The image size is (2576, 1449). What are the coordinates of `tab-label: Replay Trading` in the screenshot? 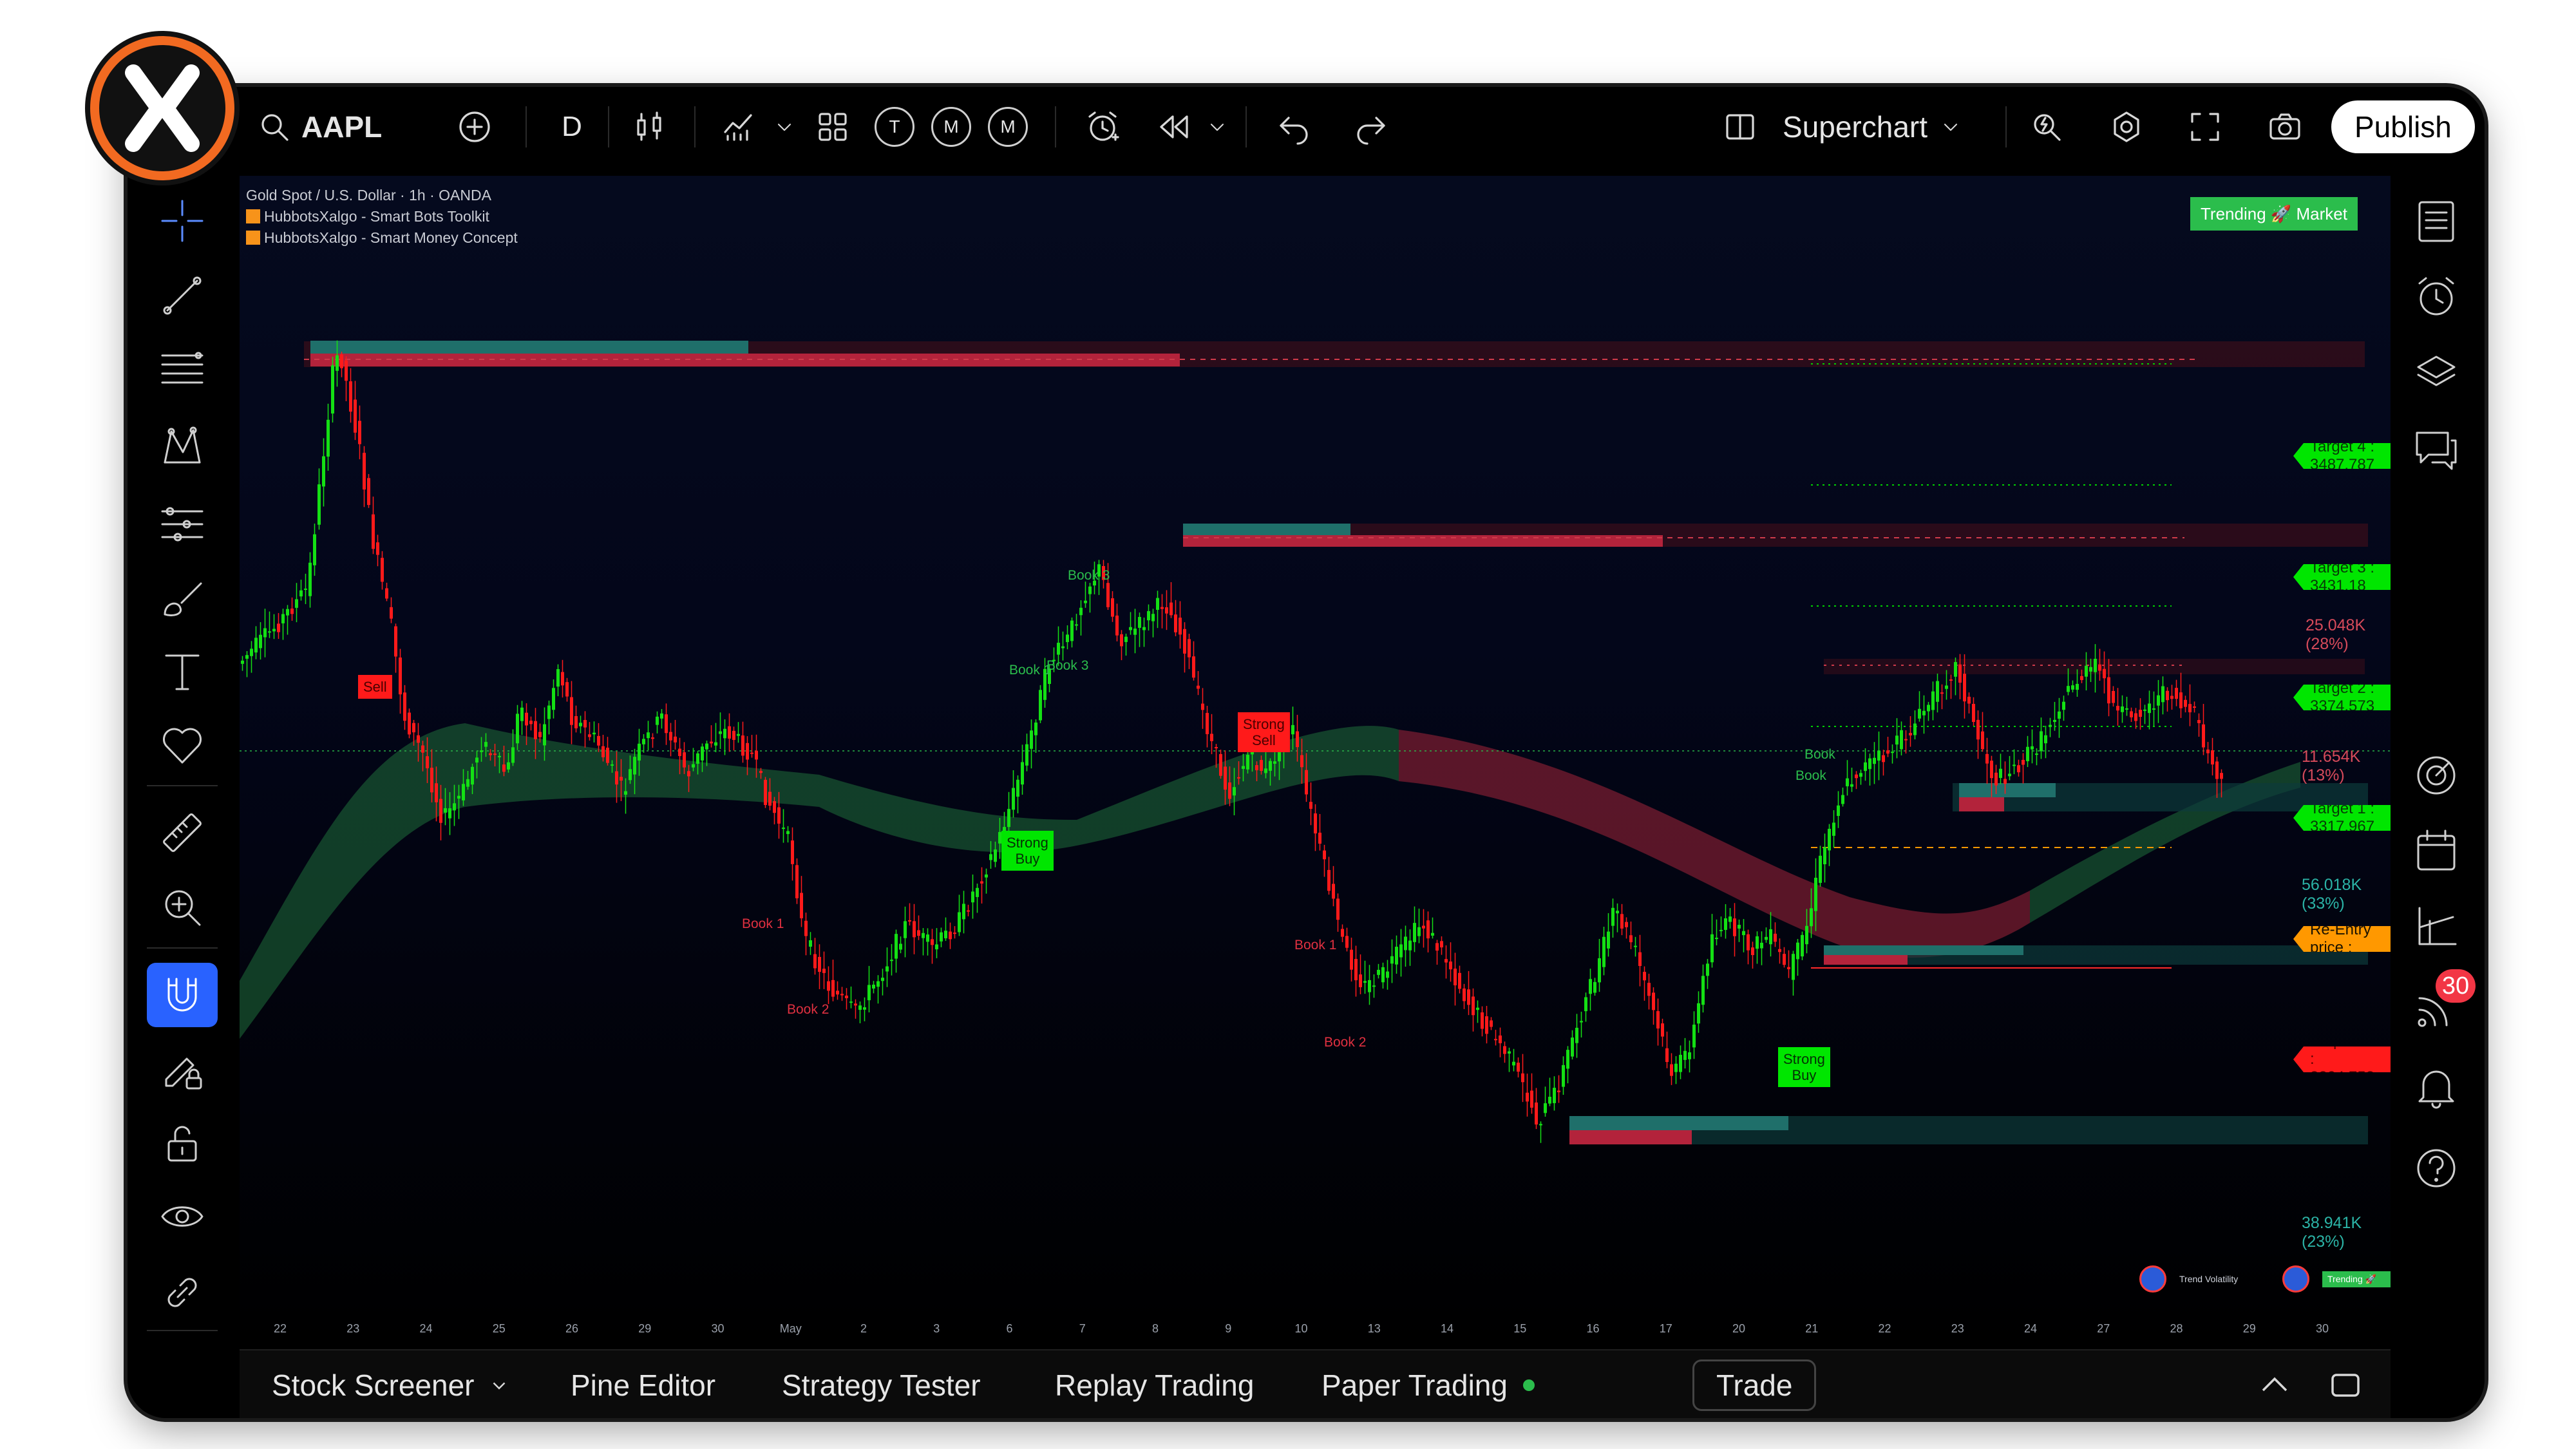 It's located at (1155, 1385).